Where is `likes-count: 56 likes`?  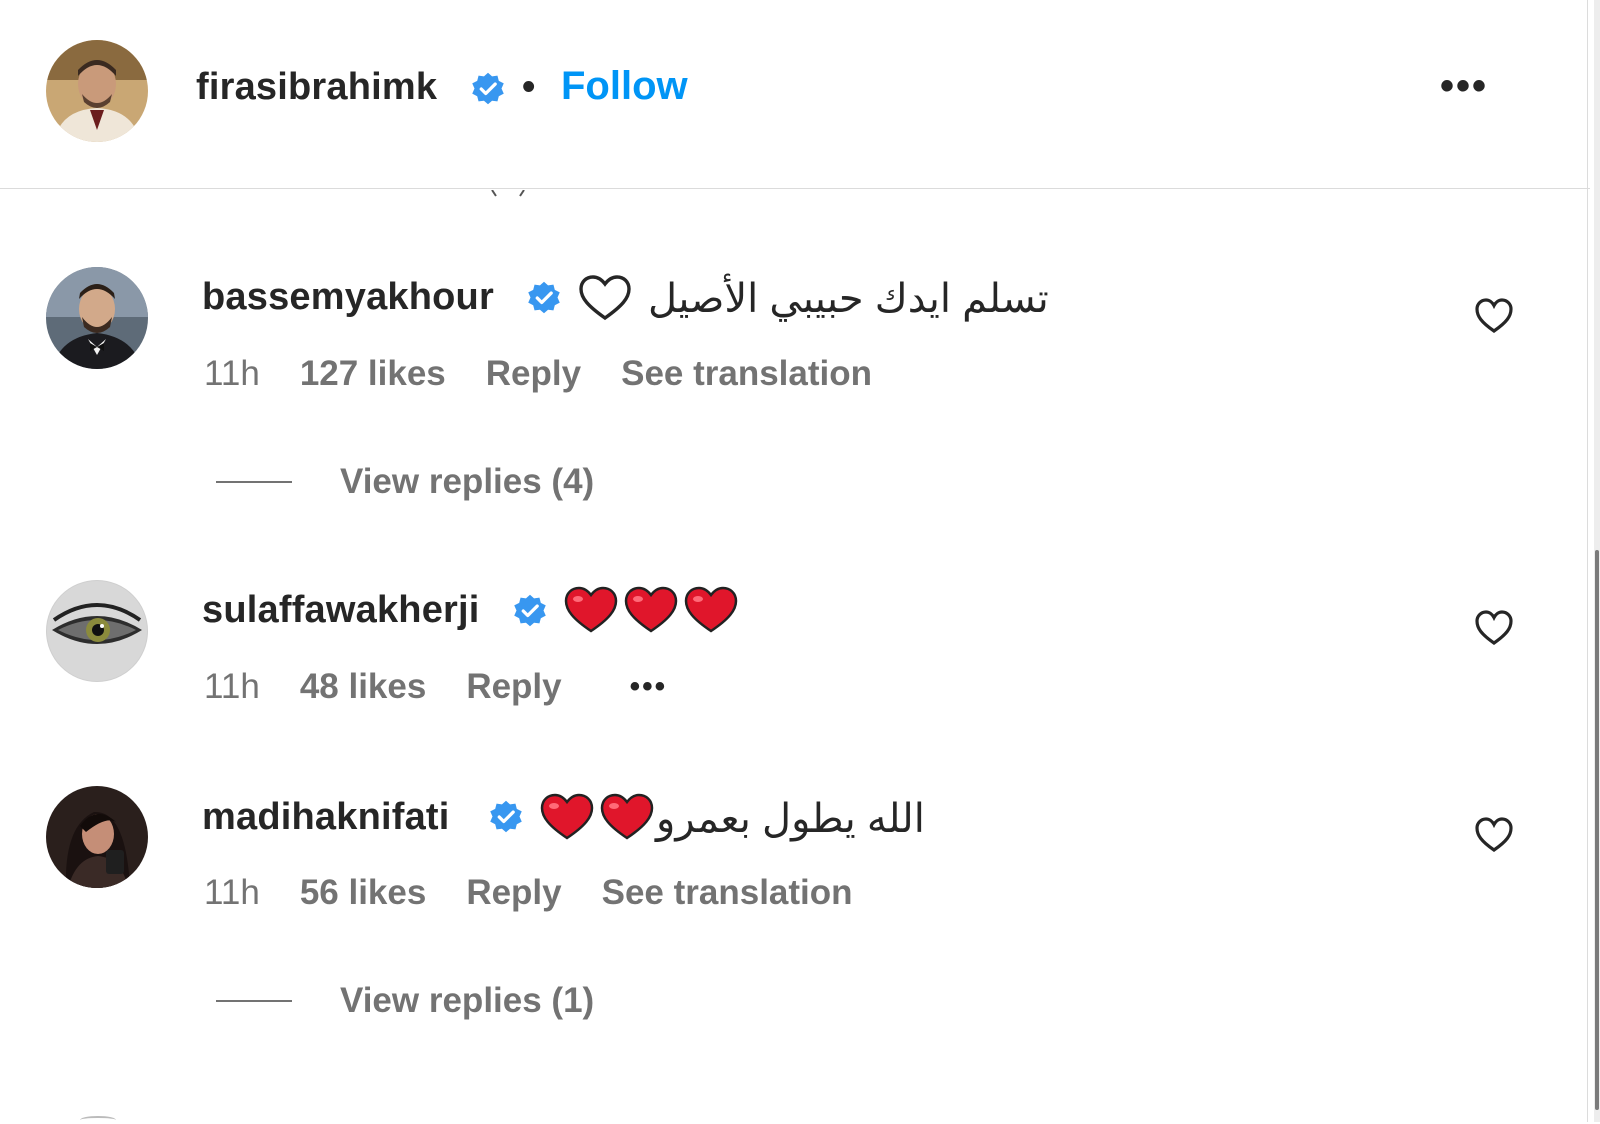
likes-count: 56 likes is located at coordinates (363, 893).